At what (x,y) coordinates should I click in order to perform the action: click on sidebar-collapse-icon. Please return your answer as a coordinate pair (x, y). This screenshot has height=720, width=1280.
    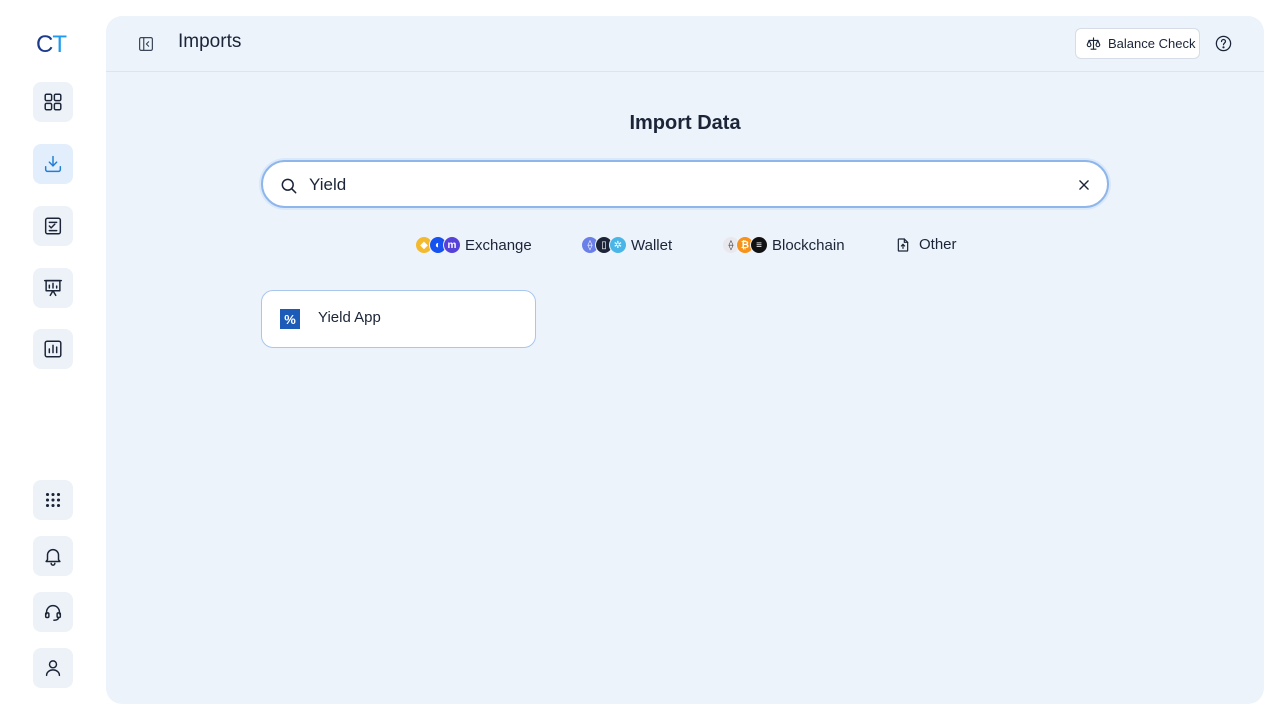
    Looking at the image, I should click on (146, 44).